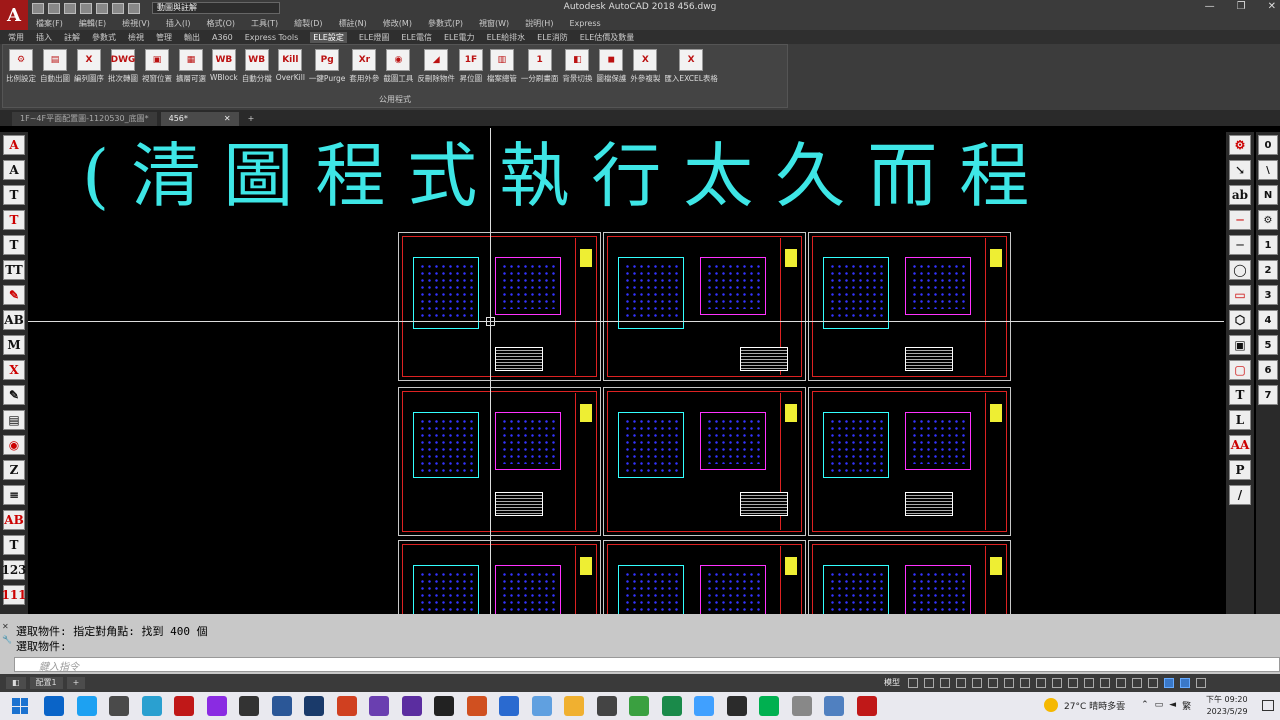 The image size is (1280, 720). I want to click on ribbon-tool-button: ▤ 自動出圖, so click(55, 66).